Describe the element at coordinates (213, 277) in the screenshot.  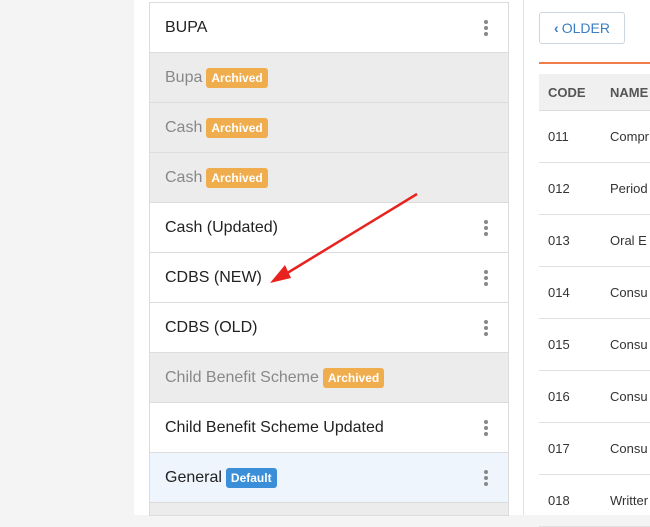
I see `scheme-label: CDBS (NEW)` at that location.